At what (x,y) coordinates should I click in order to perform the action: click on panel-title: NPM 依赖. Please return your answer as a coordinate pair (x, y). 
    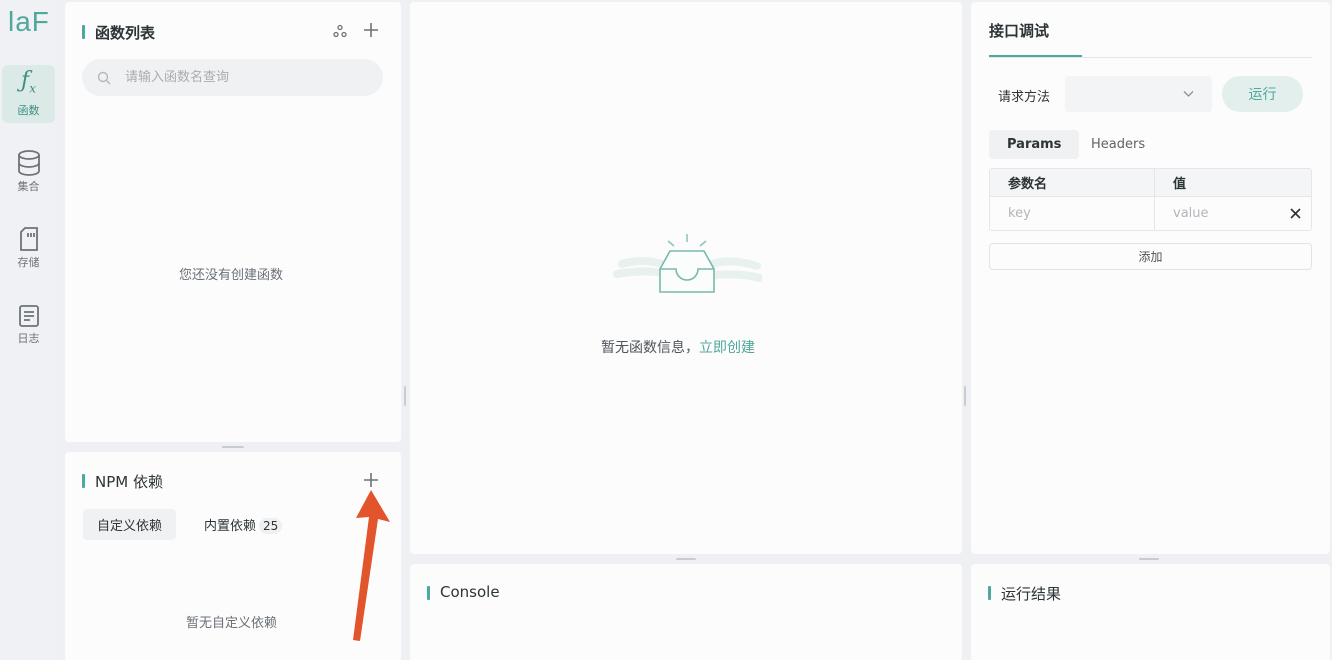
    Looking at the image, I should click on (122, 481).